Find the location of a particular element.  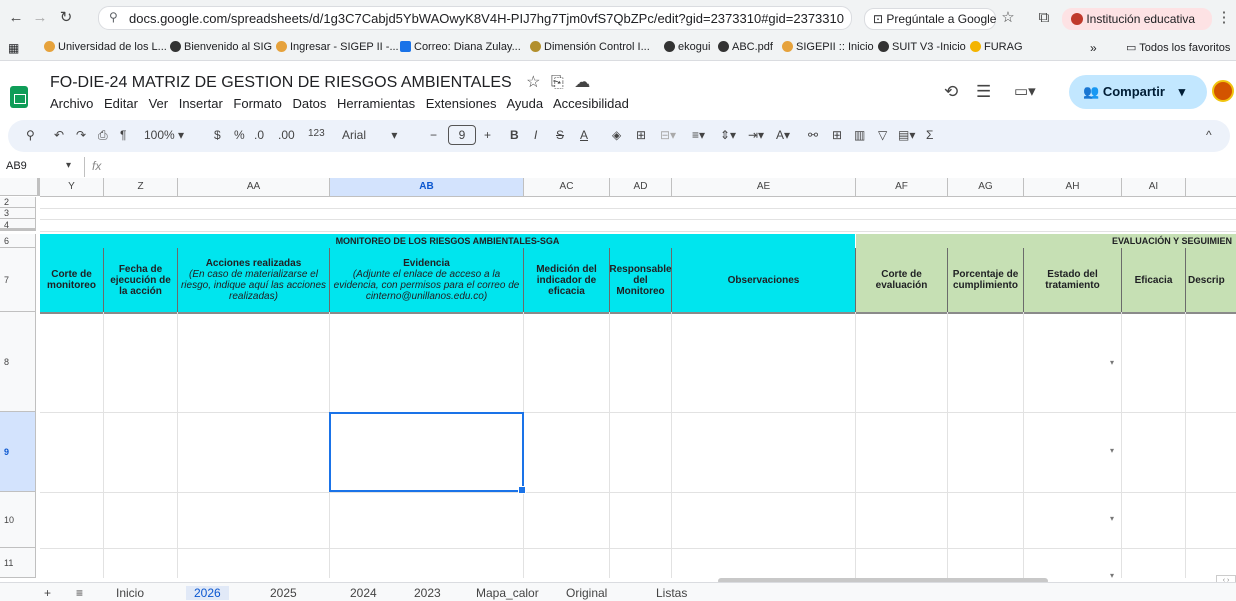

bookmark-item: ekogui is located at coordinates (687, 47).